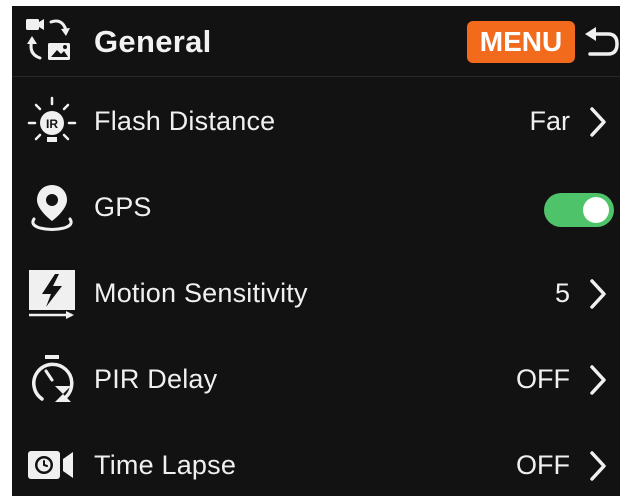  What do you see at coordinates (153, 41) in the screenshot?
I see `page-title: General` at bounding box center [153, 41].